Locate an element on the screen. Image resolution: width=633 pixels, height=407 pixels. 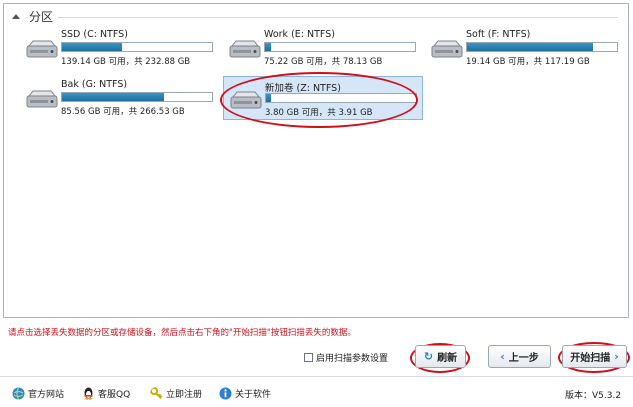
checkbox-label: 启用扫描参数设置 is located at coordinates (352, 359).